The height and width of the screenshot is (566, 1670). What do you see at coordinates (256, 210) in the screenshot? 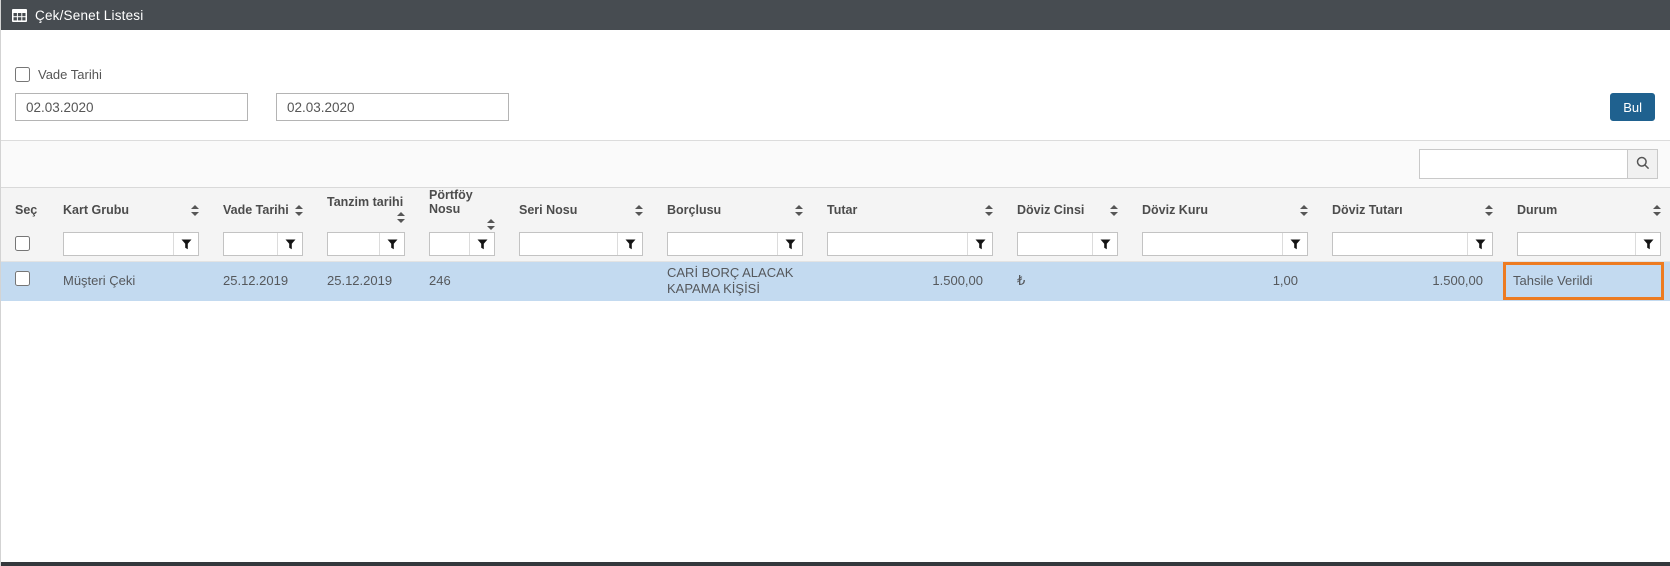
I see `column-label: Vade Tarihi` at bounding box center [256, 210].